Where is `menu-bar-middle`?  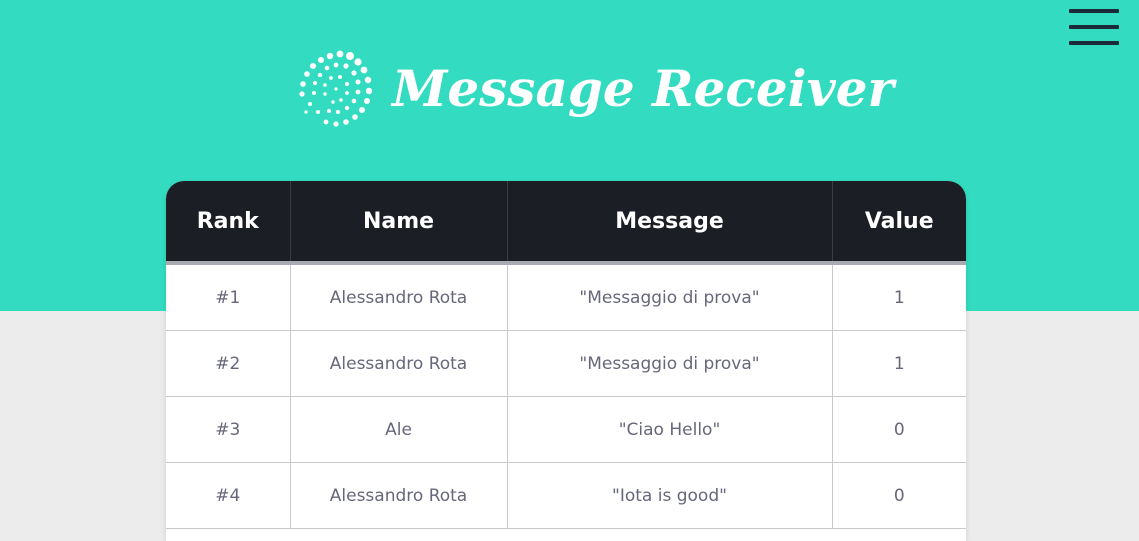
menu-bar-middle is located at coordinates (1094, 27).